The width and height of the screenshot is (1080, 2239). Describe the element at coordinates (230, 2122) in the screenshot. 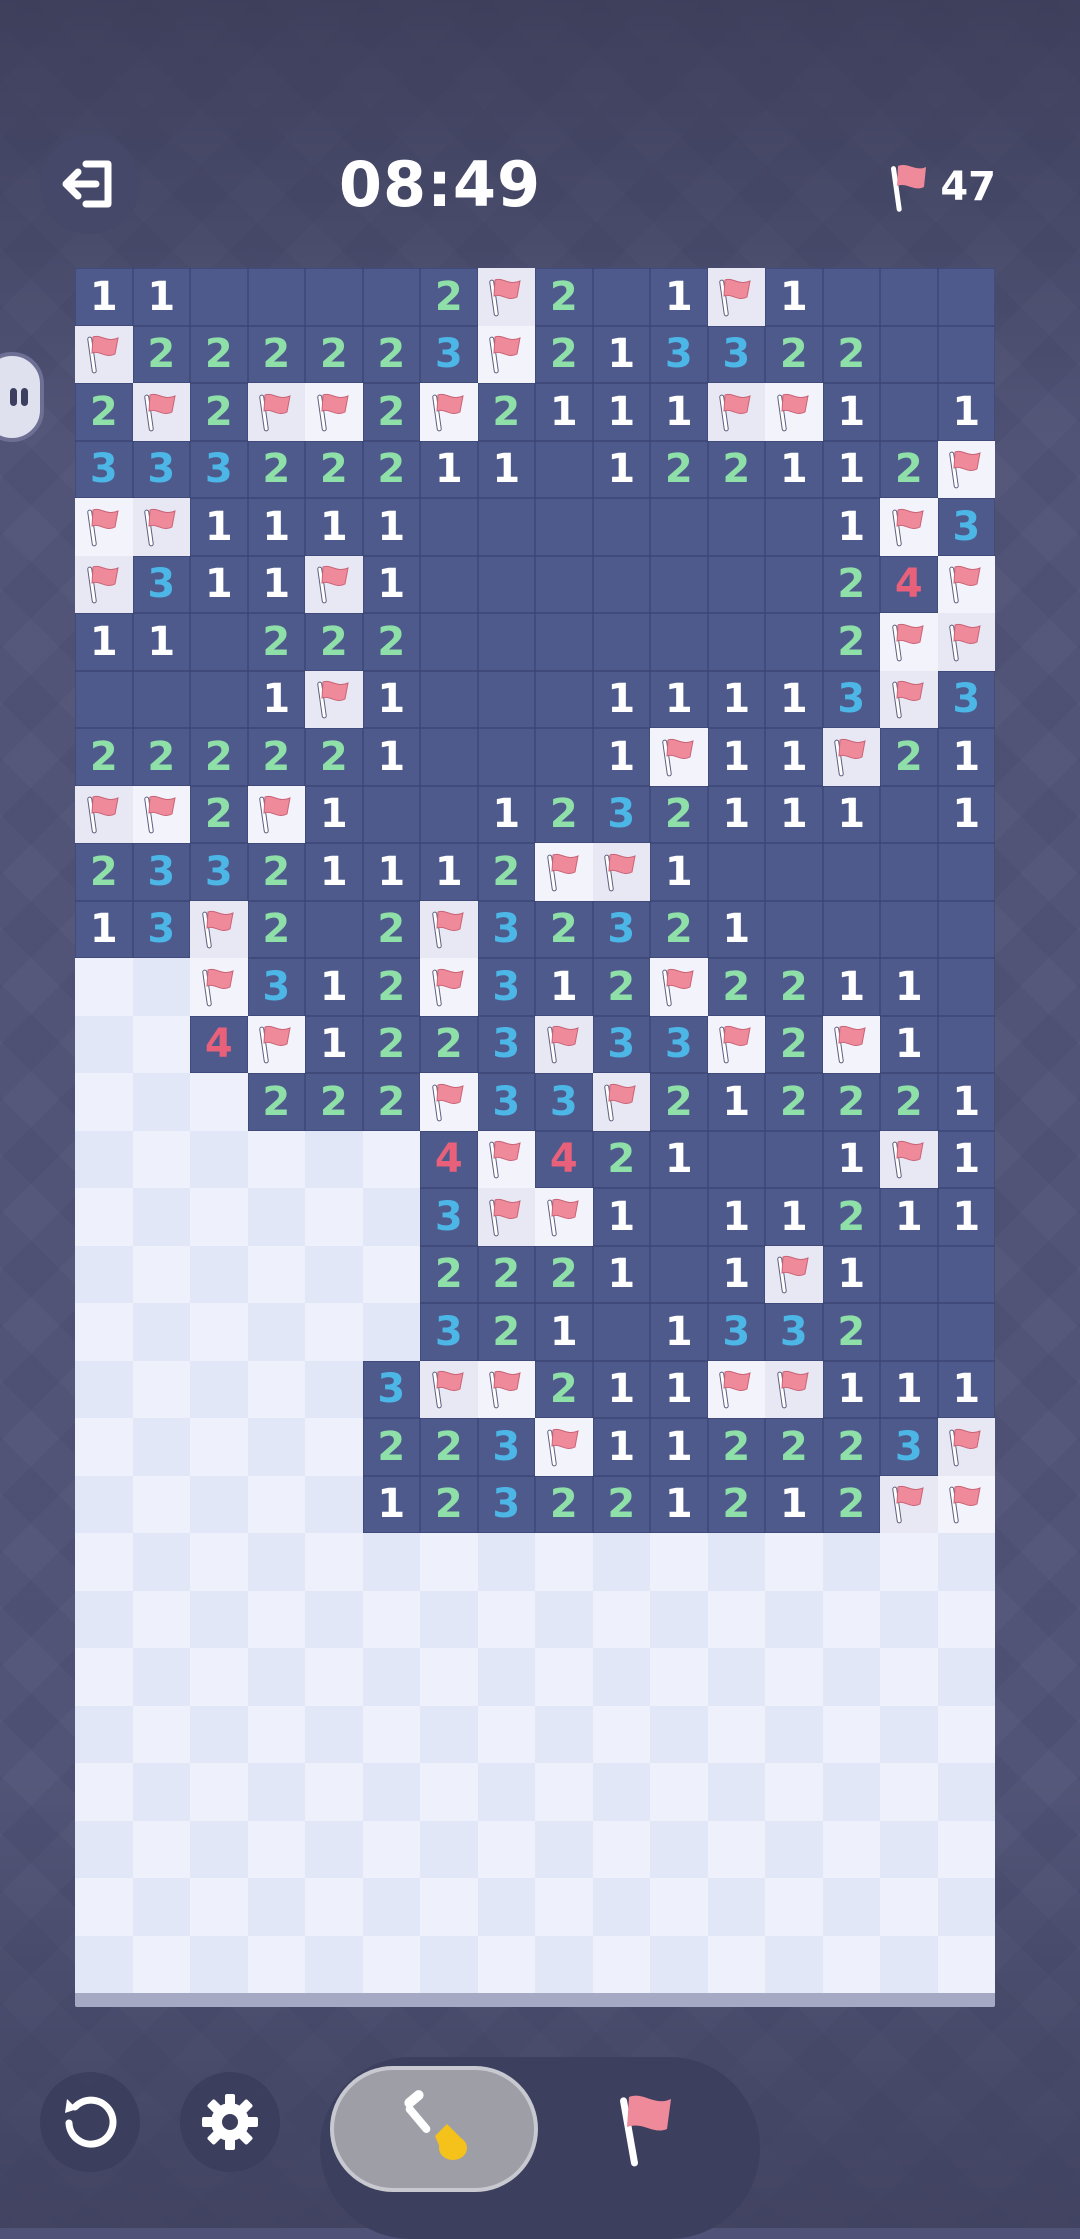

I see `settings-button` at that location.